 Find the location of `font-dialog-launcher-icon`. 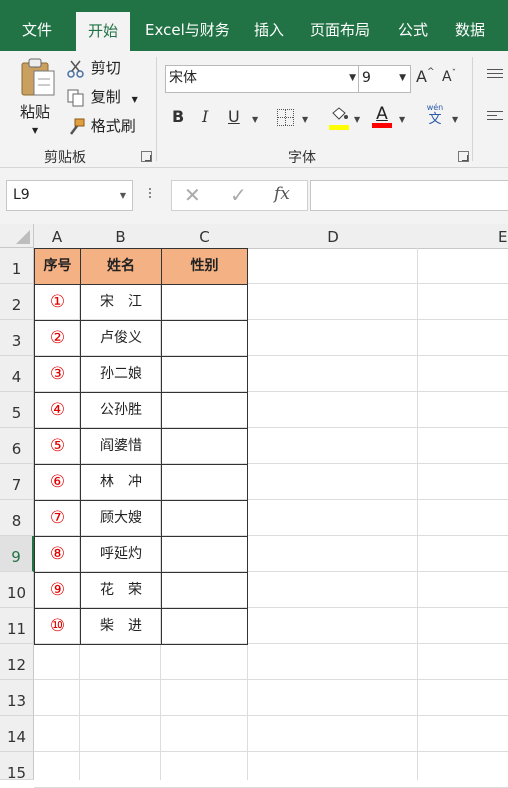

font-dialog-launcher-icon is located at coordinates (463, 156).